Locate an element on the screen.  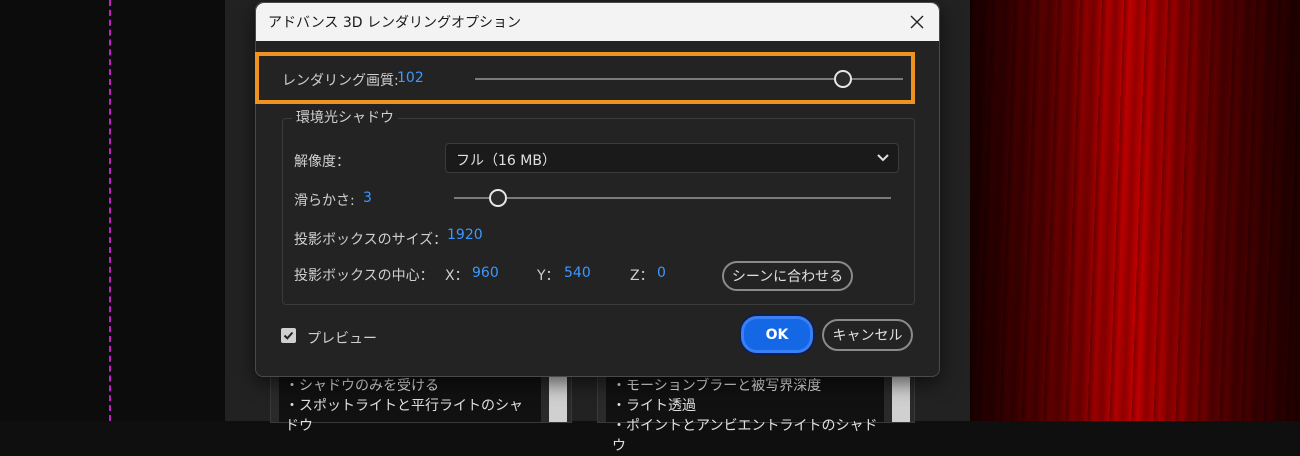
projection-box-center-label: 投影ボックスの中心： is located at coordinates (364, 276).